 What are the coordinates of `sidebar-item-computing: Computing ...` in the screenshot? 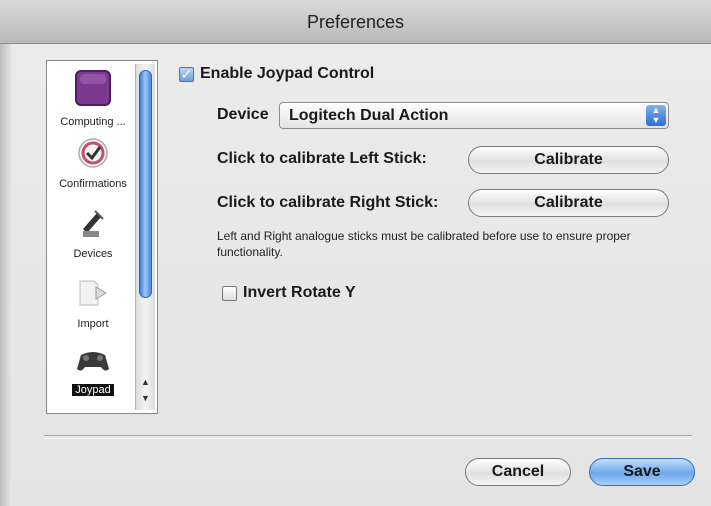 It's located at (93, 99).